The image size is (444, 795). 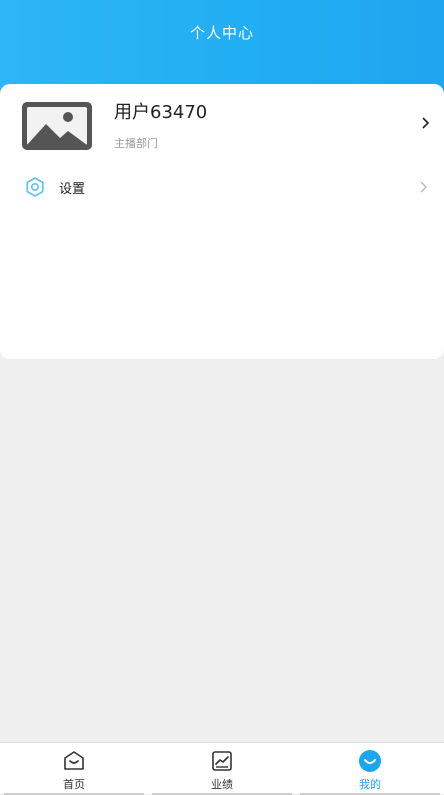 I want to click on tab-label: 首页, so click(x=74, y=784).